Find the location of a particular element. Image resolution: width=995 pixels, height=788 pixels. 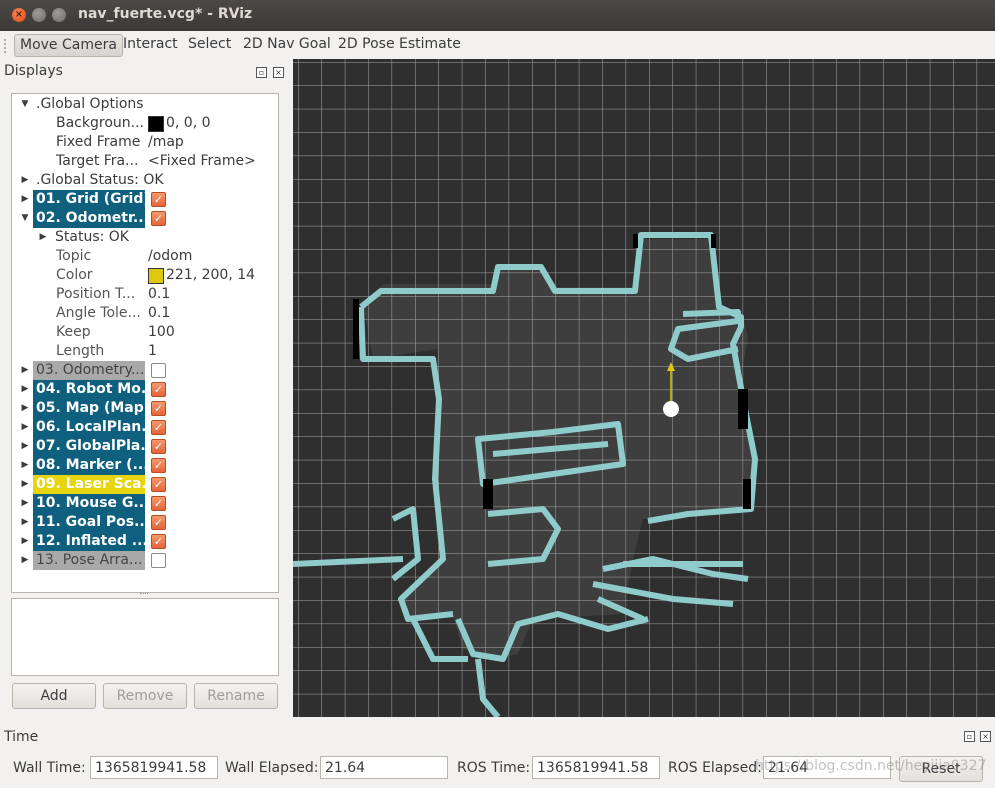

angle-tolerance-value: 0.1 is located at coordinates (159, 313).